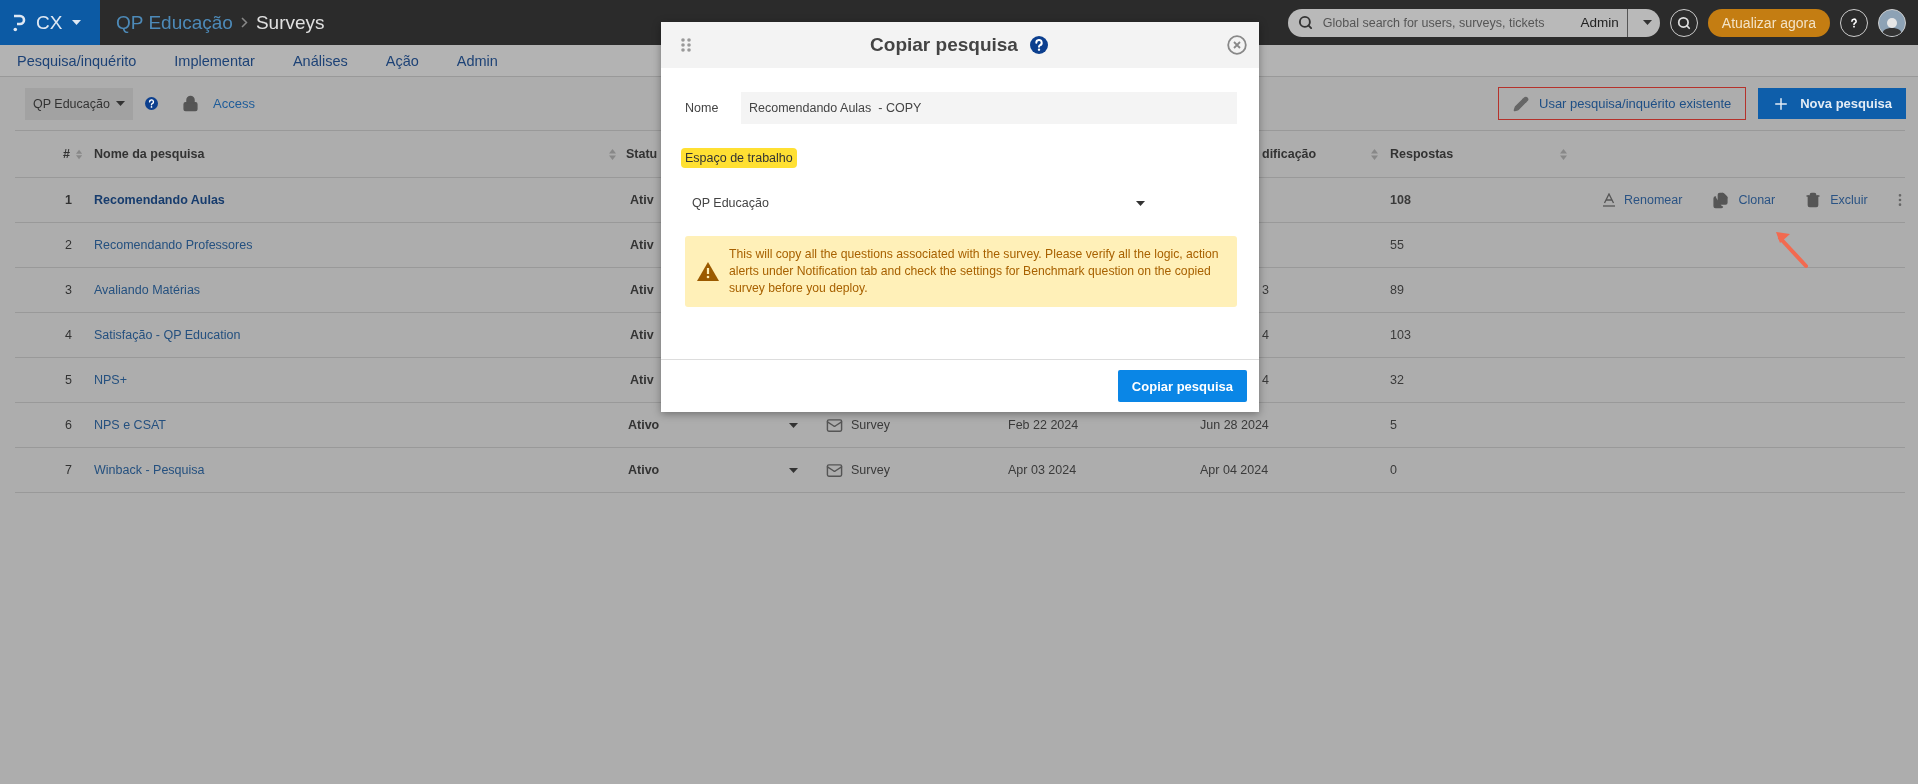  What do you see at coordinates (110, 380) in the screenshot?
I see `survey-name-link: NPS+` at bounding box center [110, 380].